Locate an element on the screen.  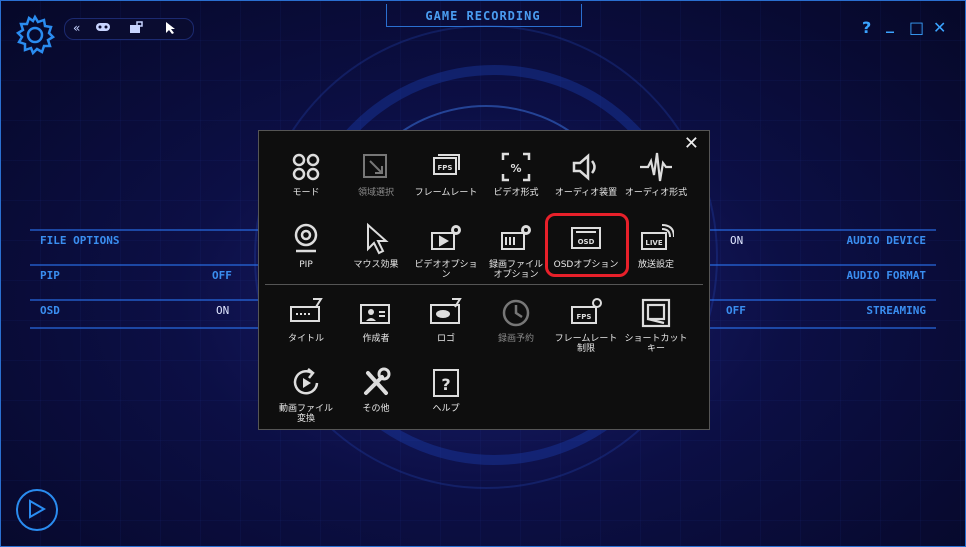
menu-item-mouse-effect: マウス効果 is located at coordinates (376, 245).